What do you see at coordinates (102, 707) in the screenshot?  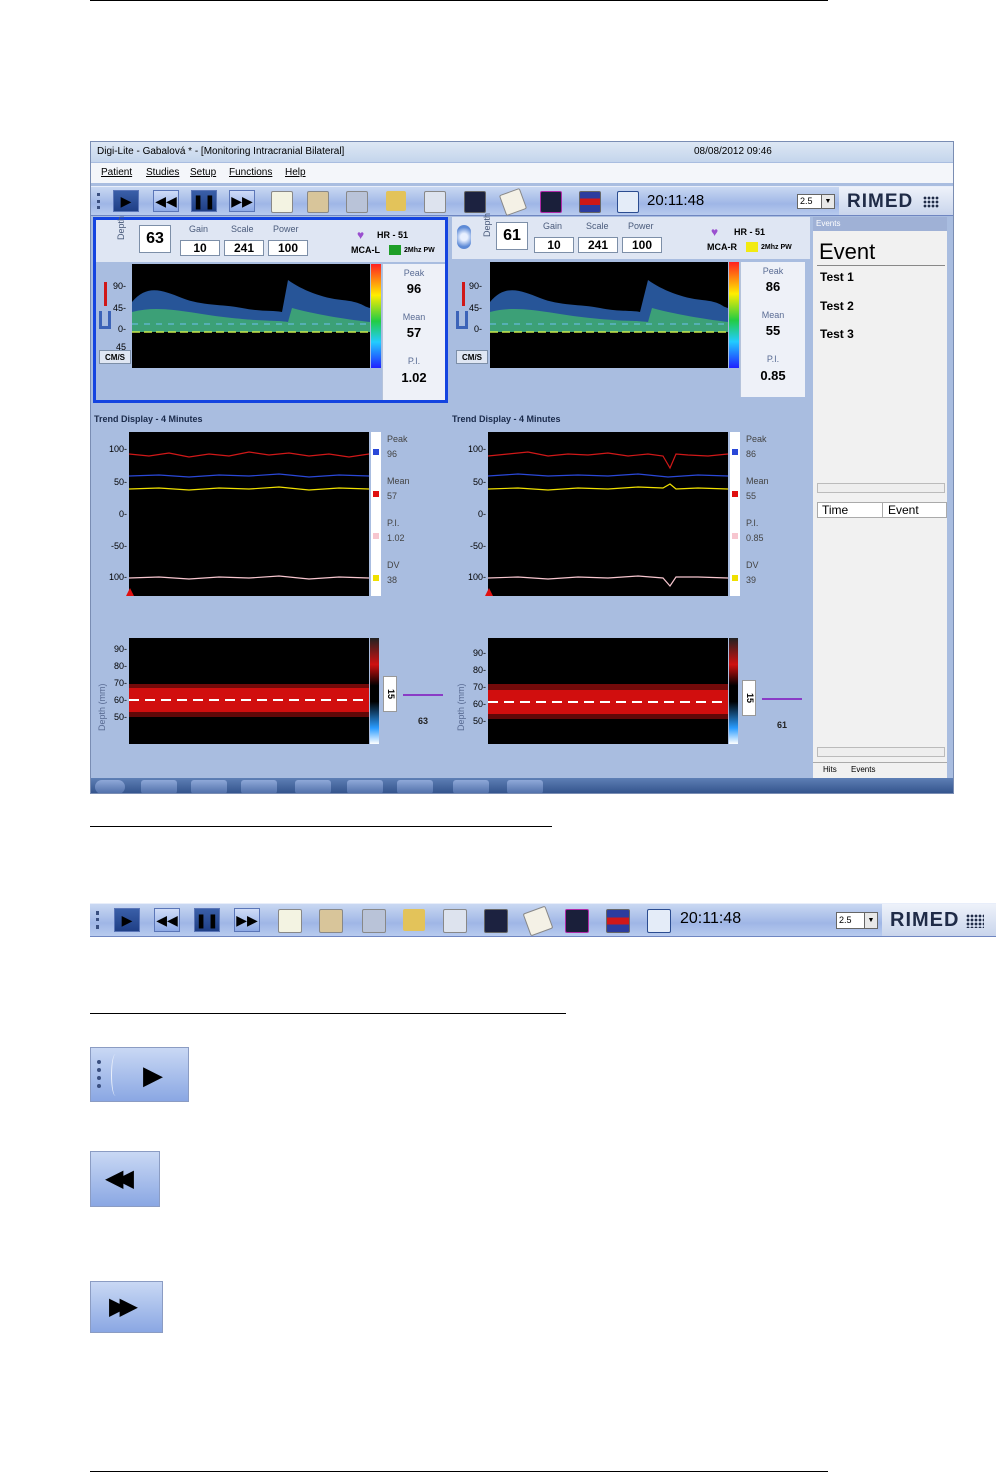 I see `left-depth-axis-label: Depth (mm)` at bounding box center [102, 707].